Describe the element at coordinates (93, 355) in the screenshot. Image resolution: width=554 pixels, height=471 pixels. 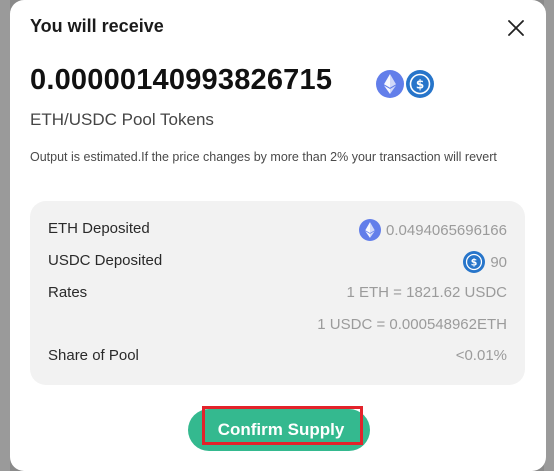
I see `share-of-pool-label: Share of Pool` at that location.